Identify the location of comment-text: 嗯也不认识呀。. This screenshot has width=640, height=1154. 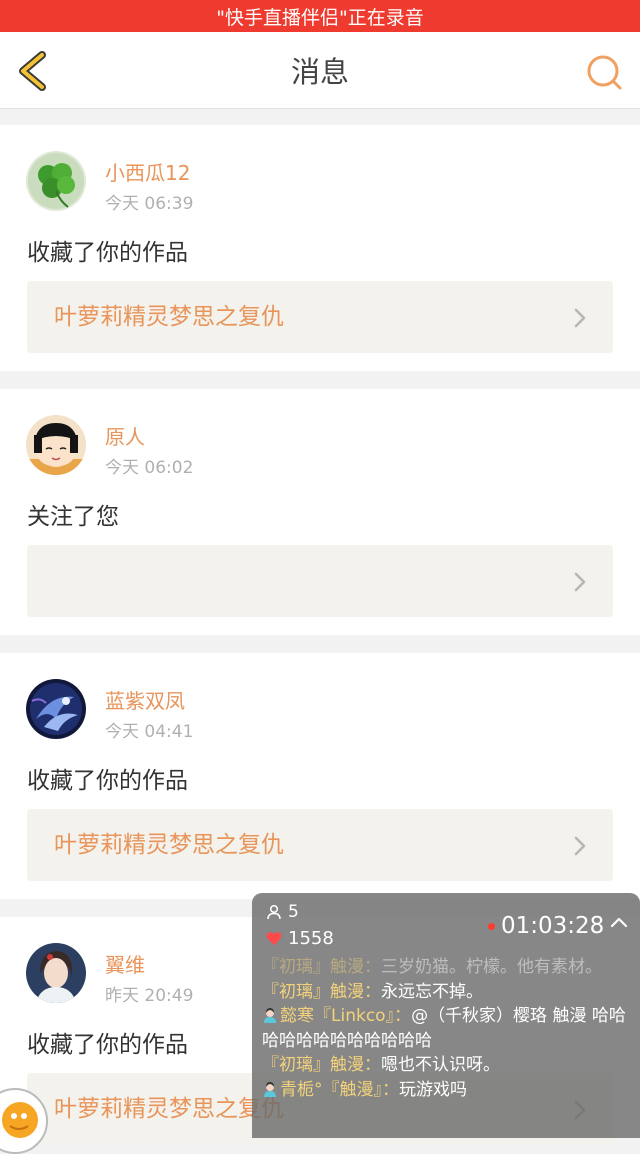
(440, 1065).